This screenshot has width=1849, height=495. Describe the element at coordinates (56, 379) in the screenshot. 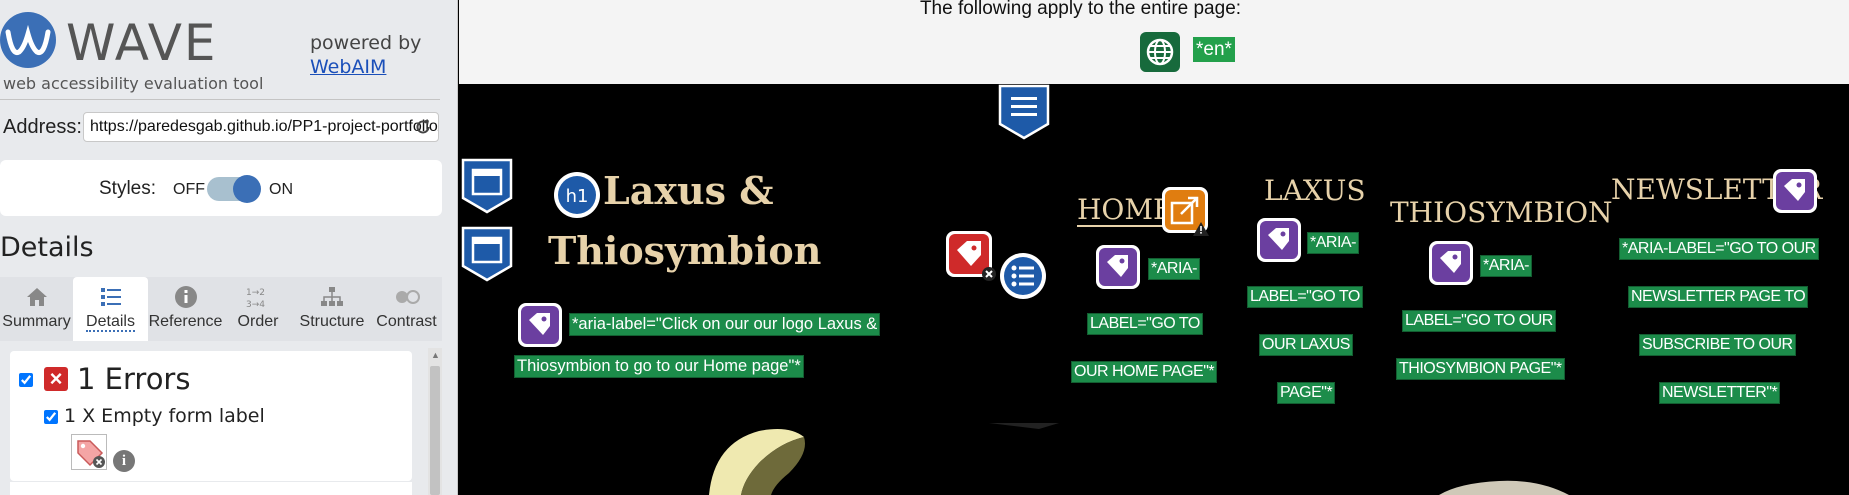

I see `error-icon: ×` at that location.